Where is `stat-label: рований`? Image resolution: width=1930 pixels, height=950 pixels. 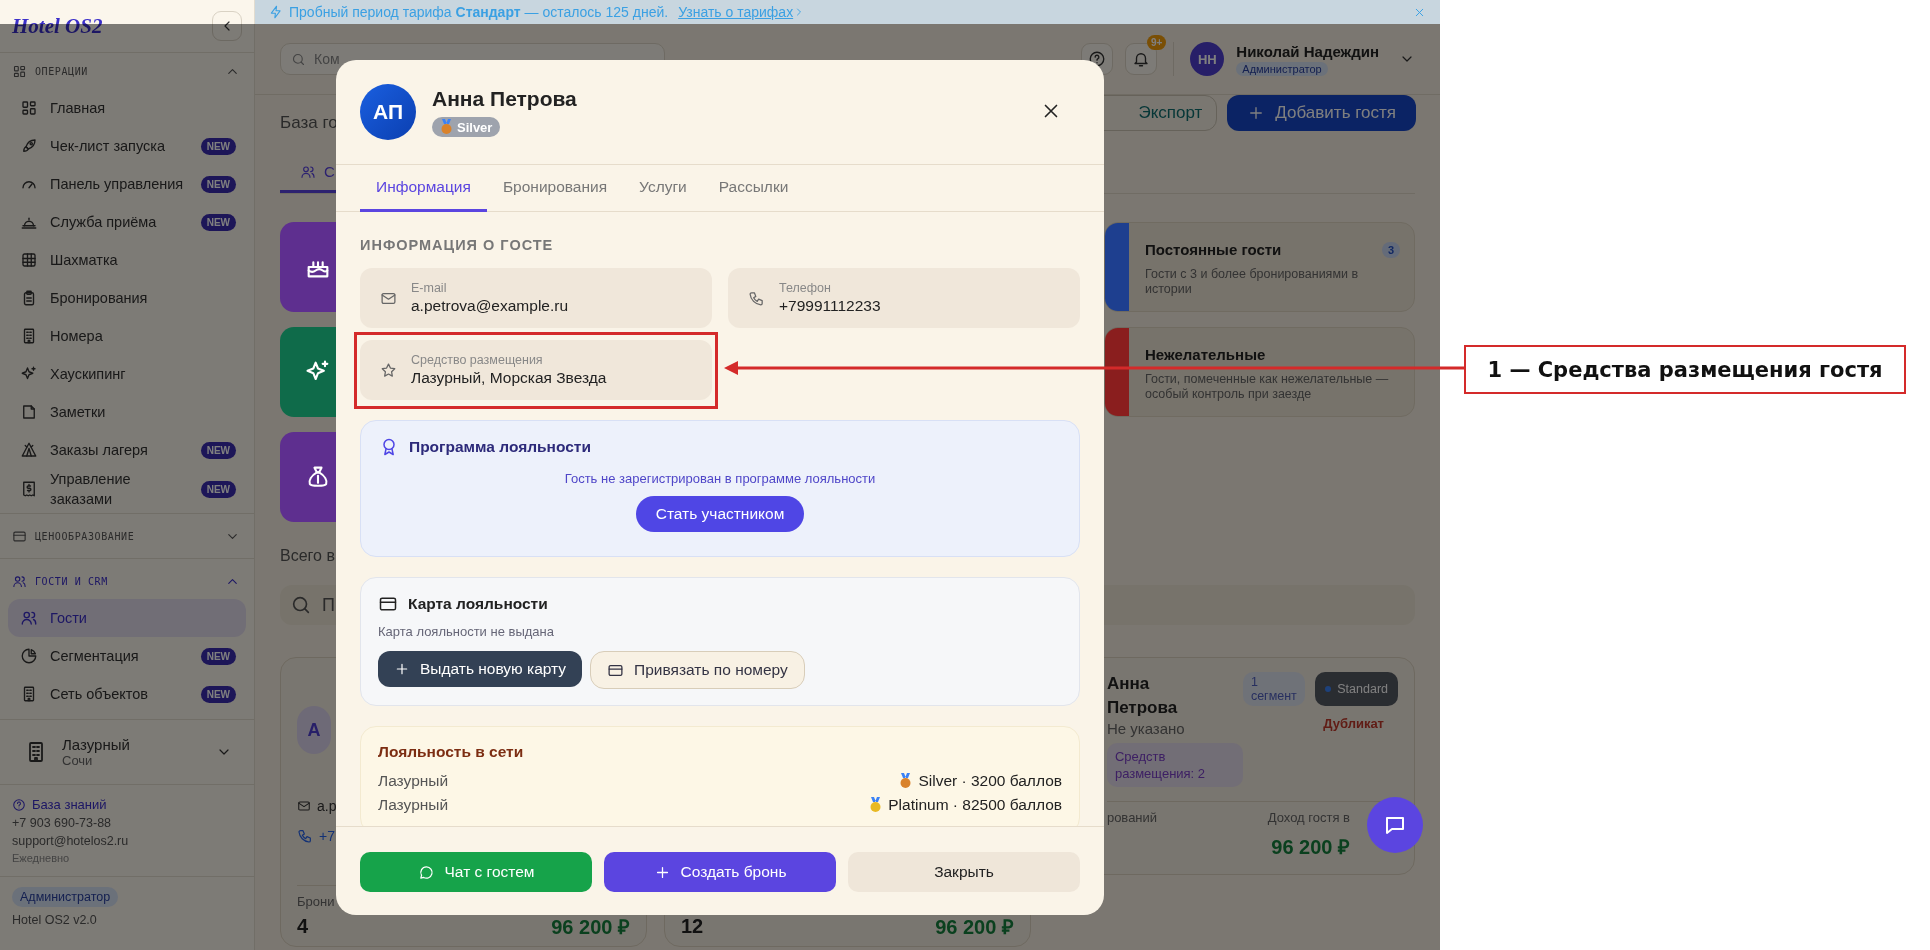
stat-label: рований is located at coordinates (1132, 817).